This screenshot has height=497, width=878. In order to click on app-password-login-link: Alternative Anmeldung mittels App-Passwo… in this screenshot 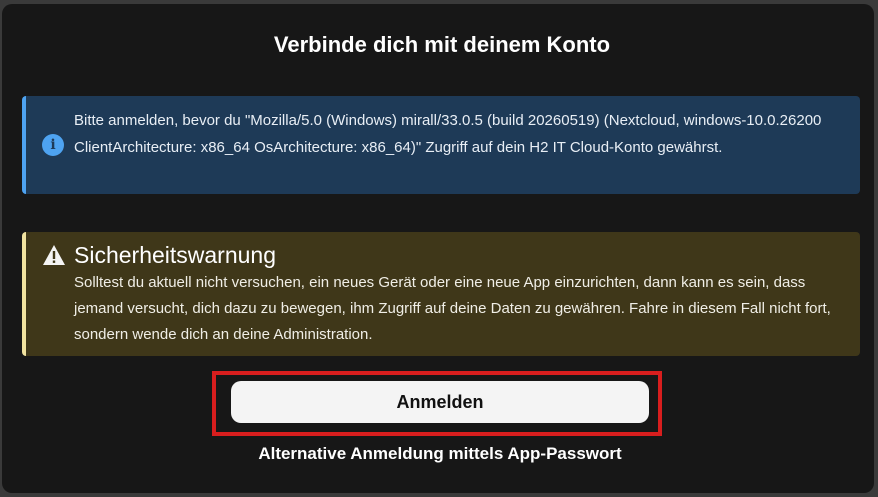, I will do `click(439, 454)`.